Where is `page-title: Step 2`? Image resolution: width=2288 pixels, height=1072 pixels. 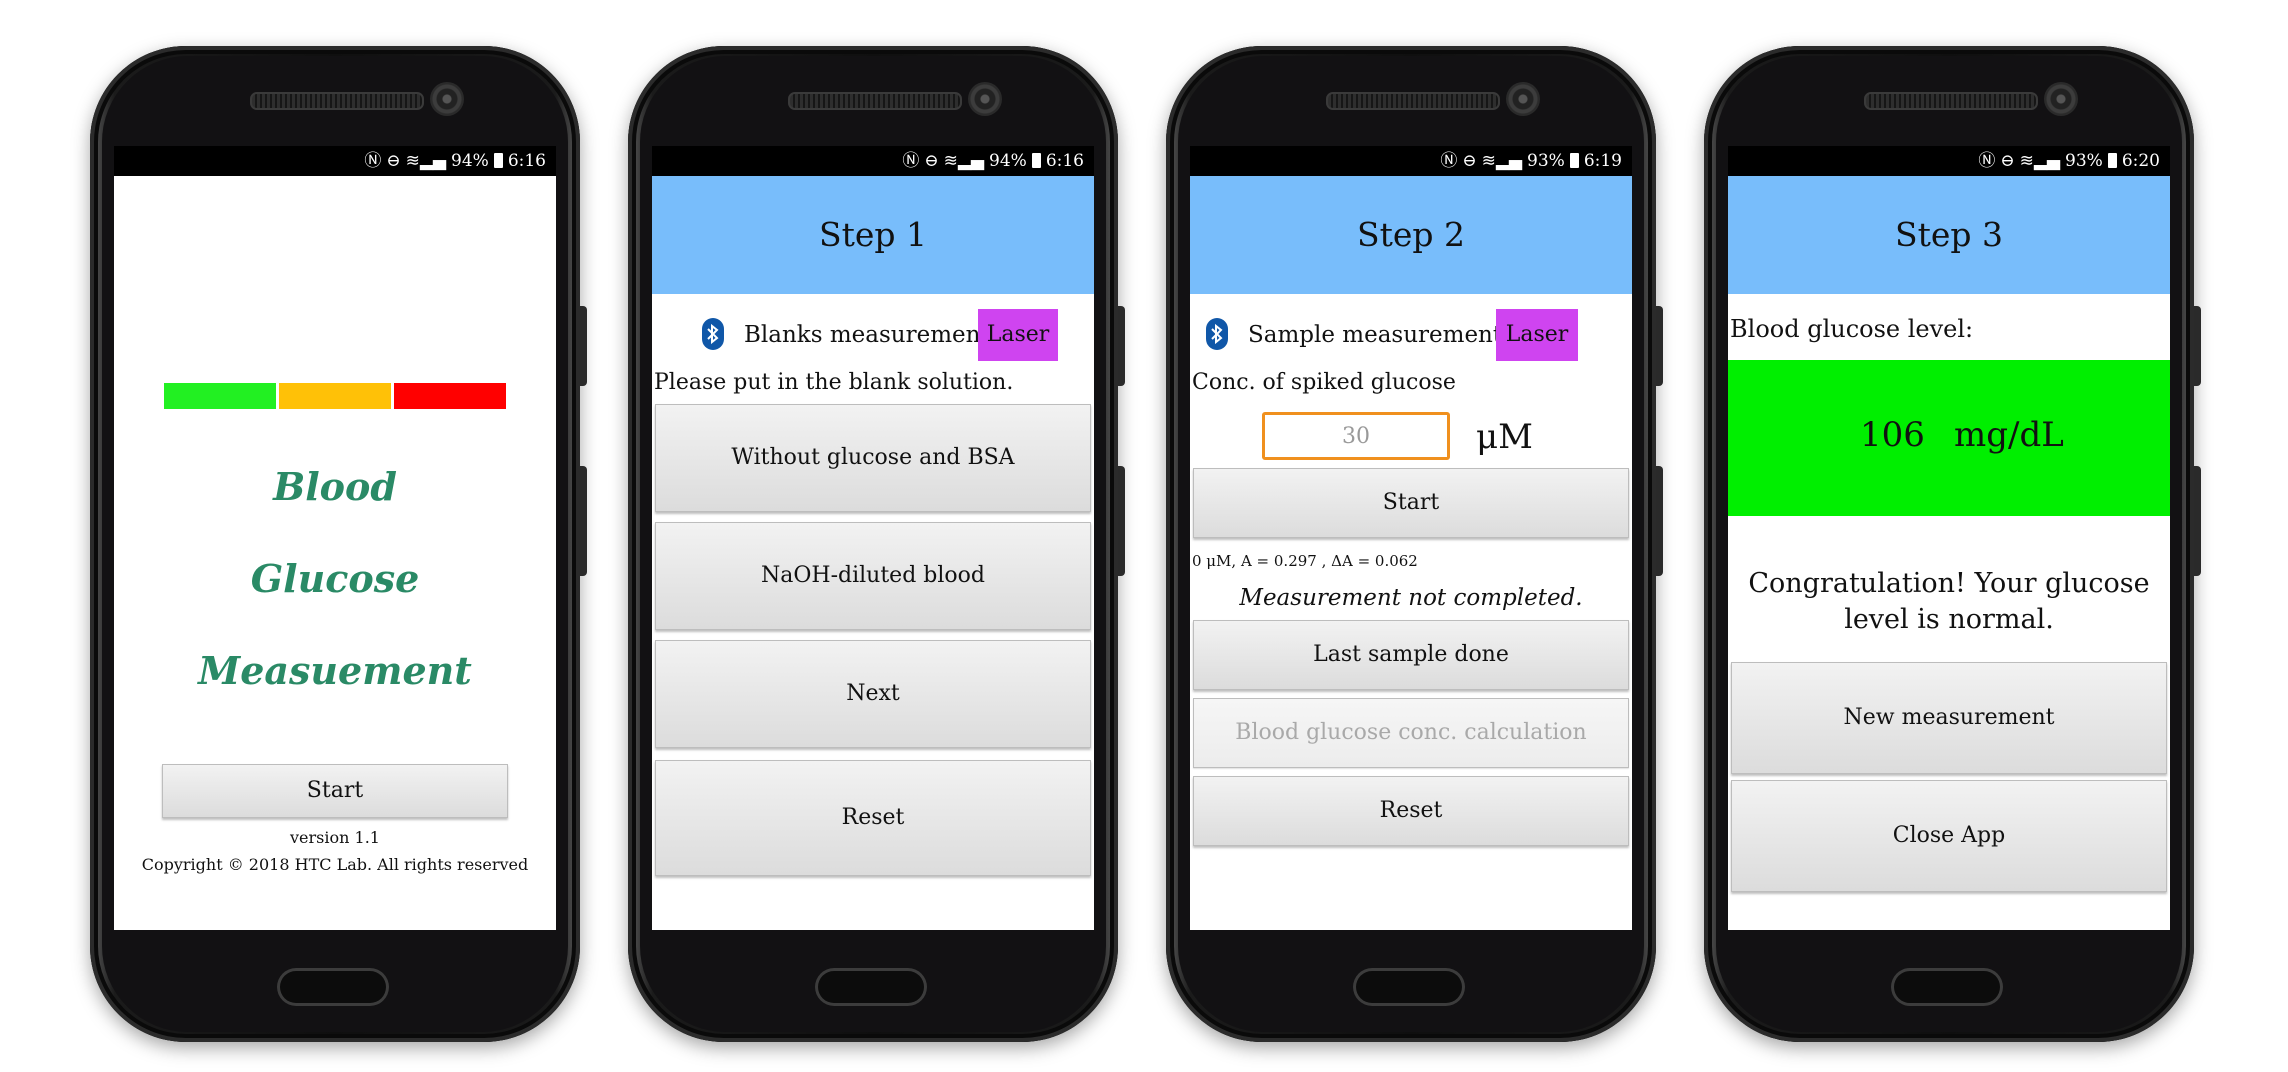 page-title: Step 2 is located at coordinates (1411, 235).